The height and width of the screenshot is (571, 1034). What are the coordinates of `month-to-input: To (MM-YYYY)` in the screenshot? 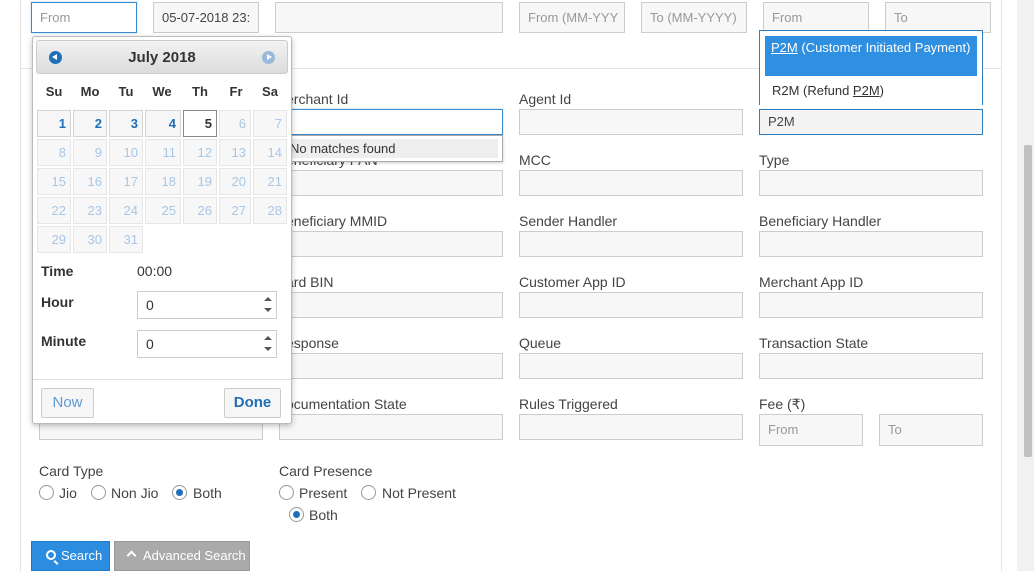 It's located at (694, 17).